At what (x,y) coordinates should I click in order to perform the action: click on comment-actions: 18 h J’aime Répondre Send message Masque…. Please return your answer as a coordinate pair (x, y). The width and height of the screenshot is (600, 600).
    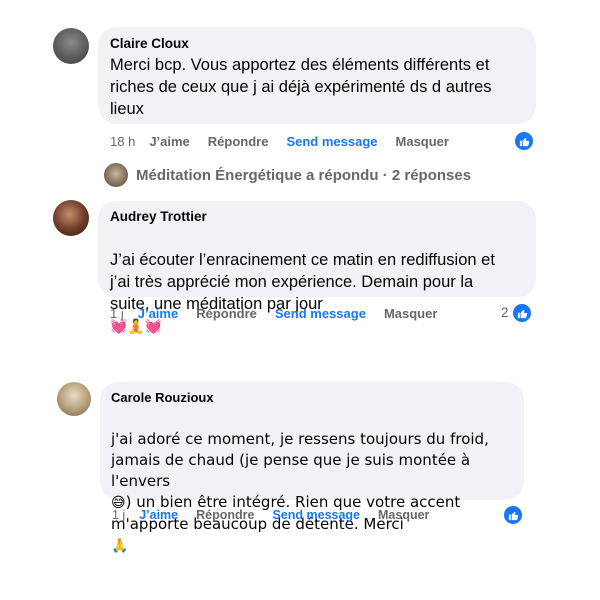
    Looking at the image, I should click on (288, 141).